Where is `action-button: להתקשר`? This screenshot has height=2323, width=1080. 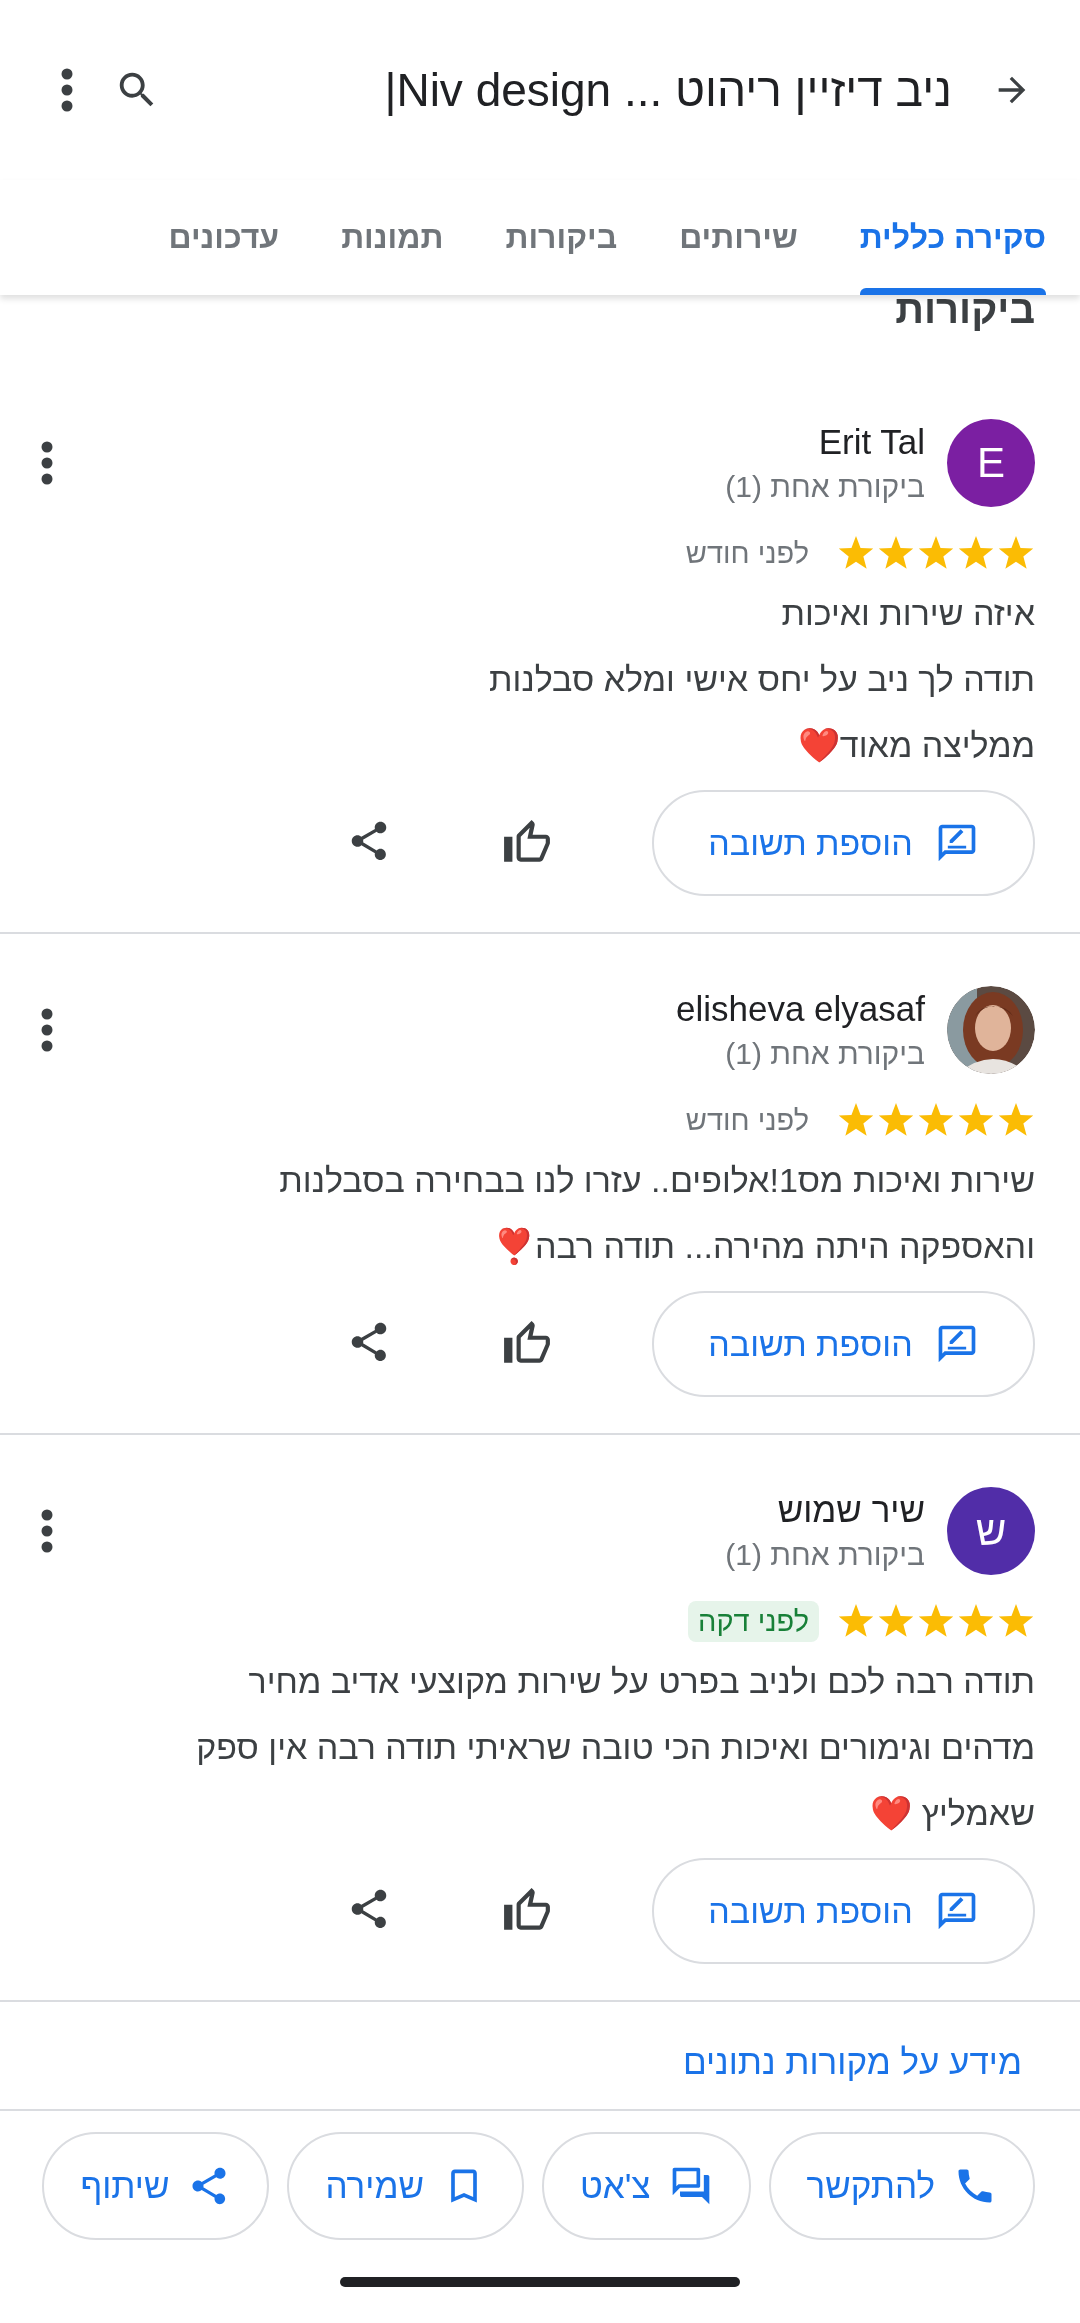 action-button: להתקשר is located at coordinates (901, 2186).